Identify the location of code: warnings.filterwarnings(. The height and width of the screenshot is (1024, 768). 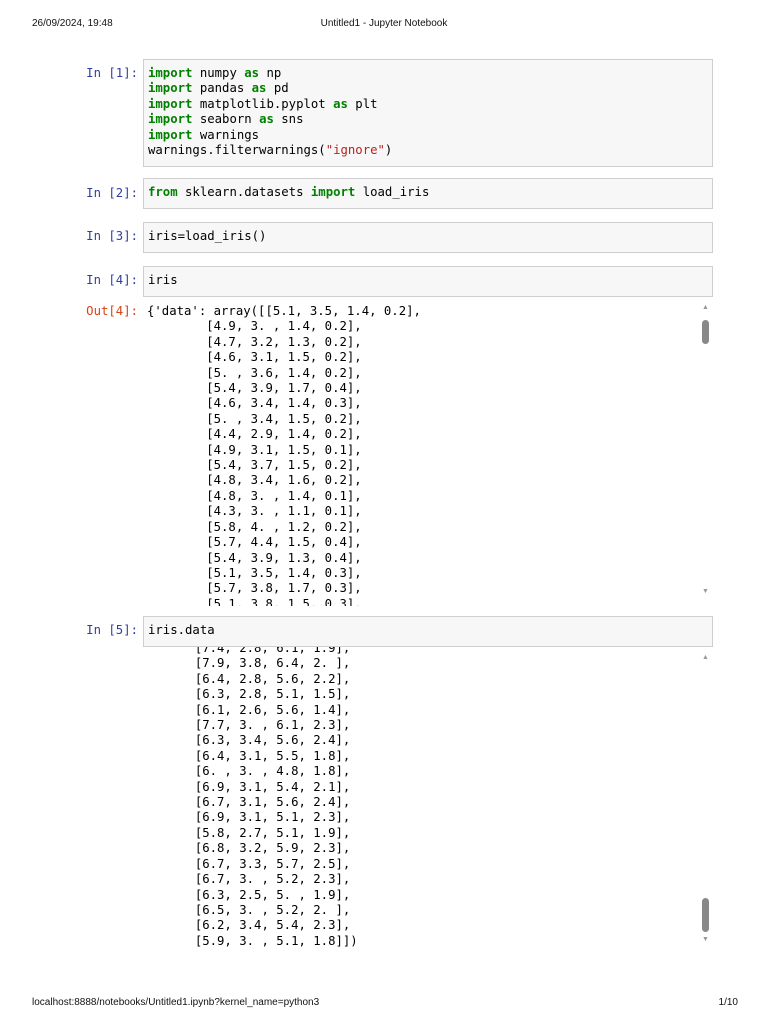
(237, 150).